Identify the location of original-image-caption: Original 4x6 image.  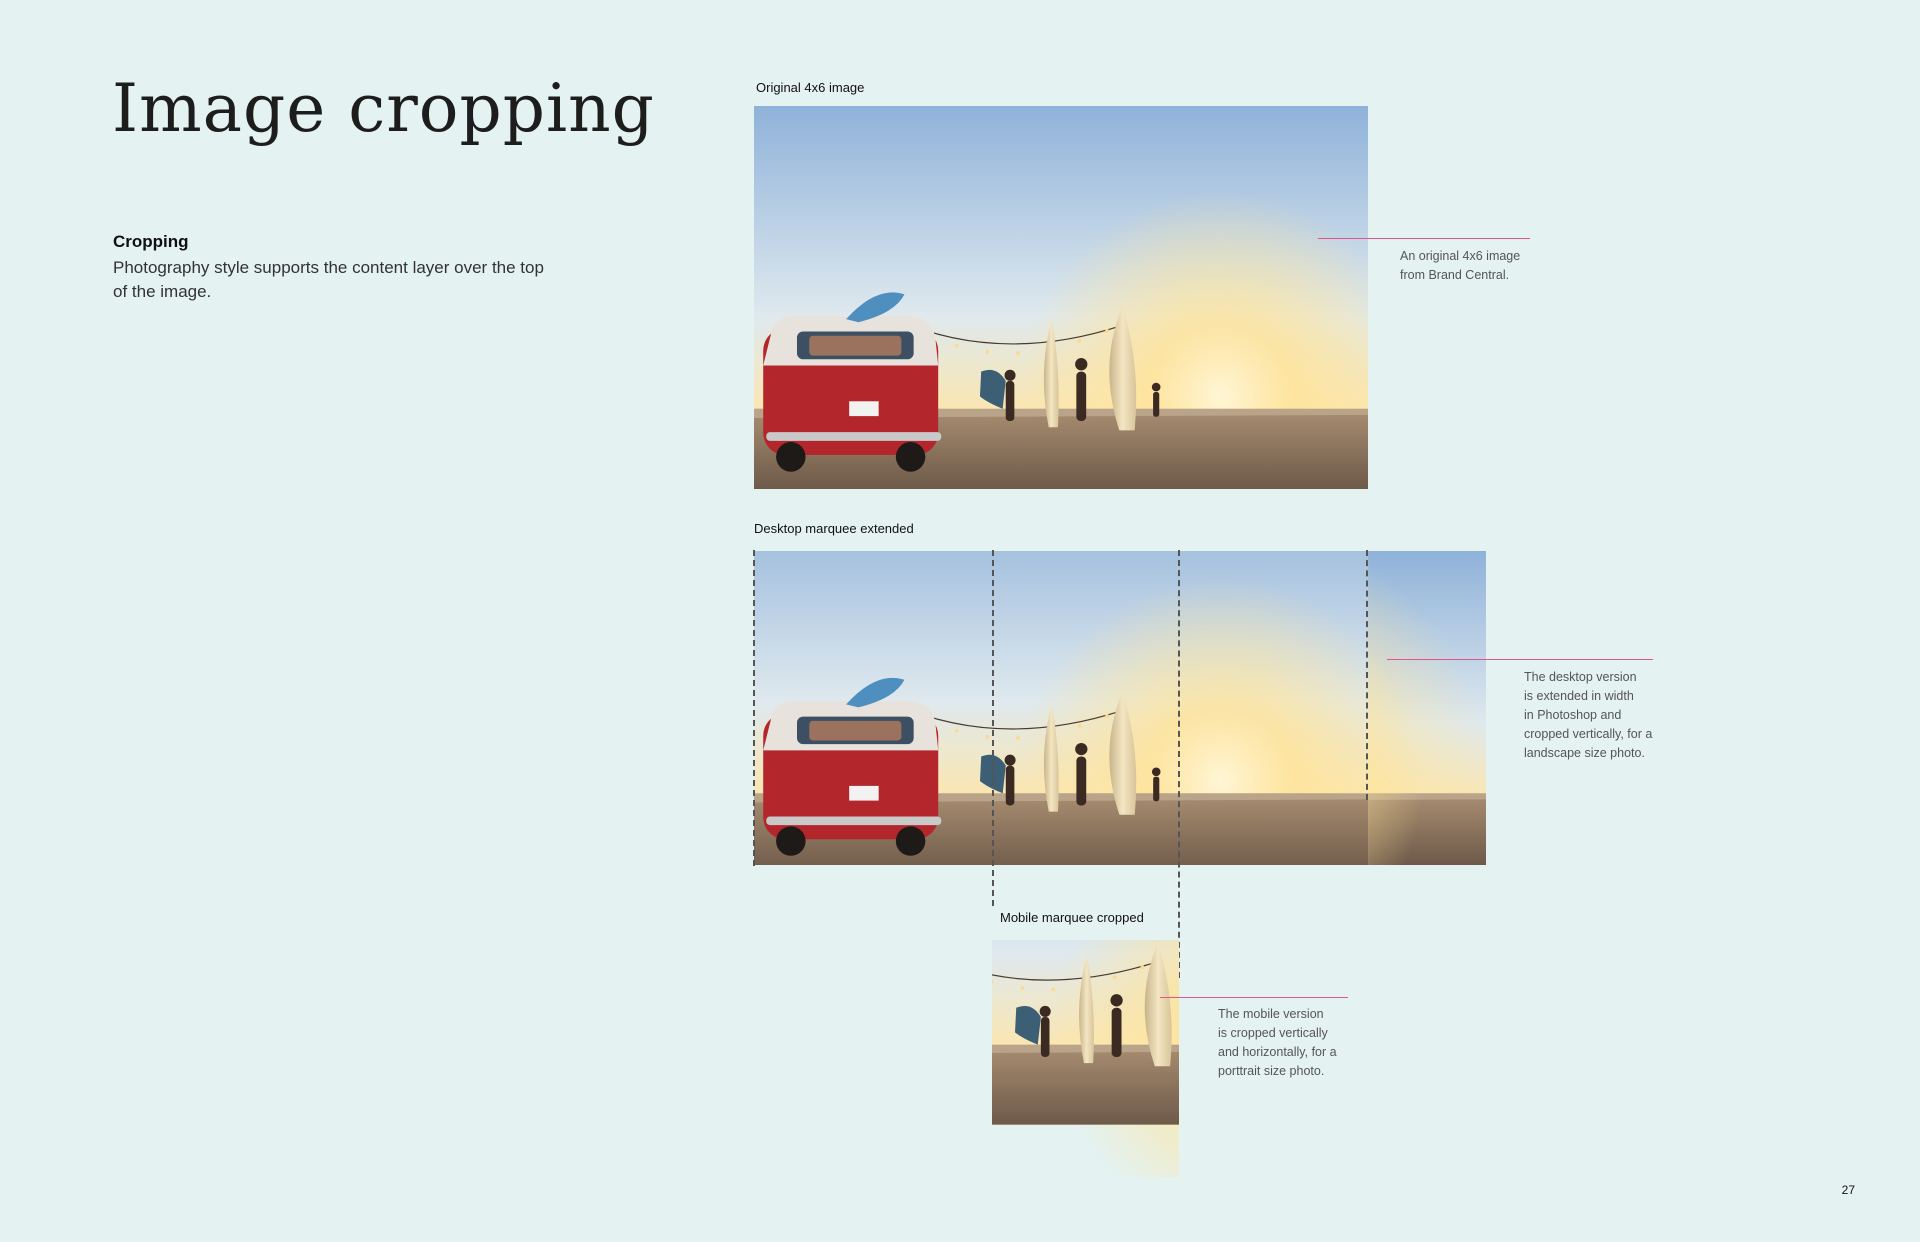
(810, 87).